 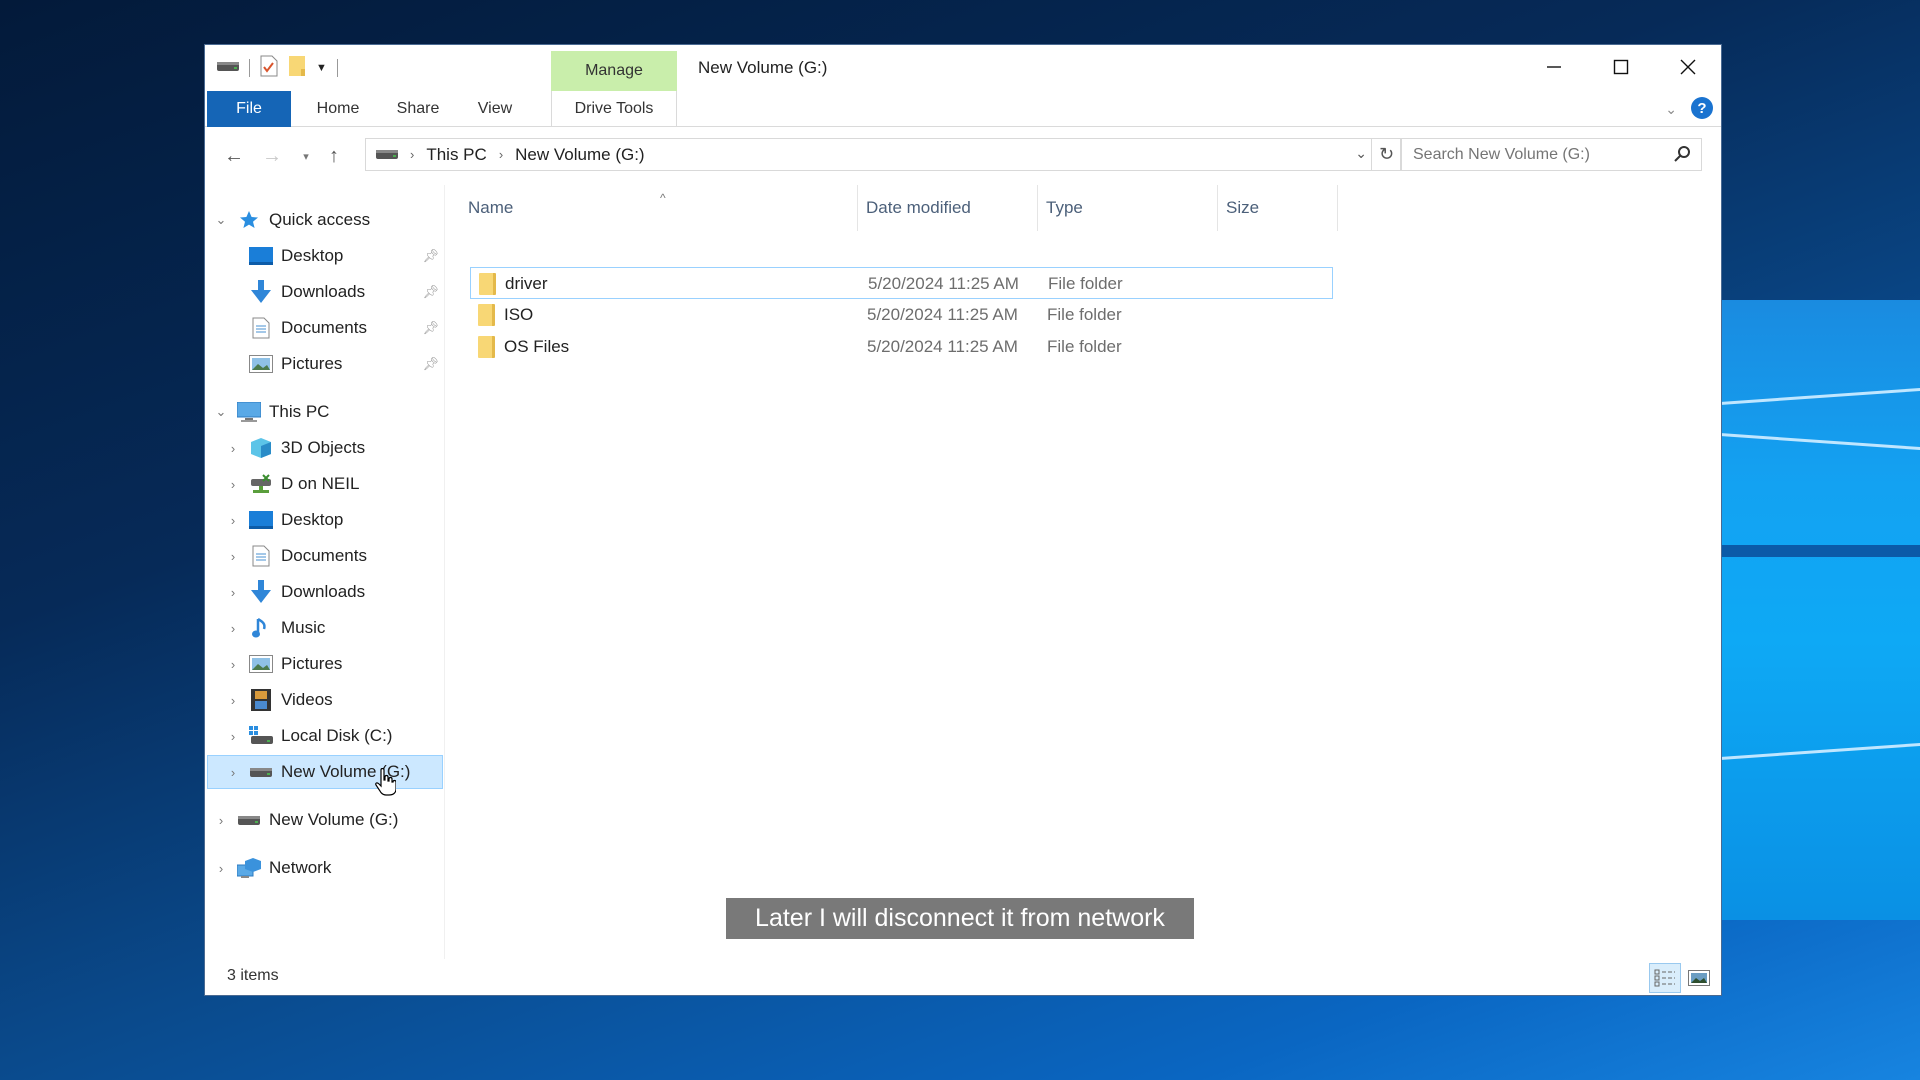 What do you see at coordinates (325, 448) in the screenshot?
I see `nav-item-3d-objects: › 3D Objects` at bounding box center [325, 448].